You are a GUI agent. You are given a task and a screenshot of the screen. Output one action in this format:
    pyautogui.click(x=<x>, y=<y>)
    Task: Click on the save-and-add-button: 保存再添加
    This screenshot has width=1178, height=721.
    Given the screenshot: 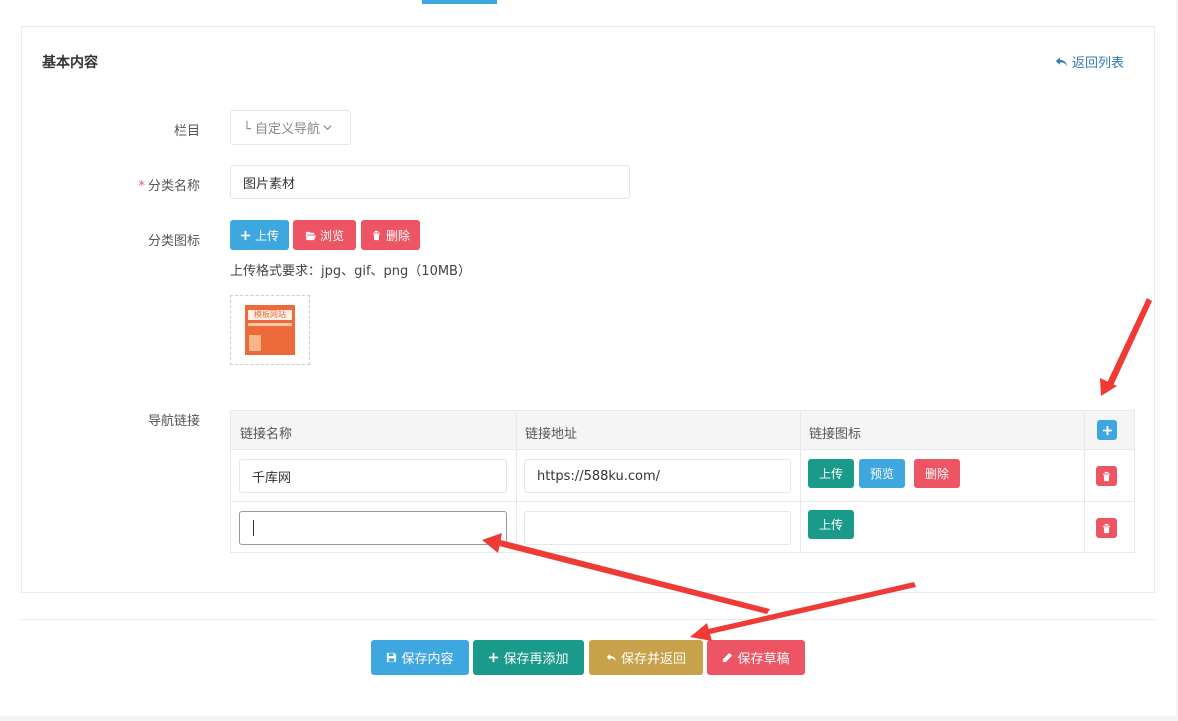 What is the action you would take?
    pyautogui.click(x=528, y=657)
    